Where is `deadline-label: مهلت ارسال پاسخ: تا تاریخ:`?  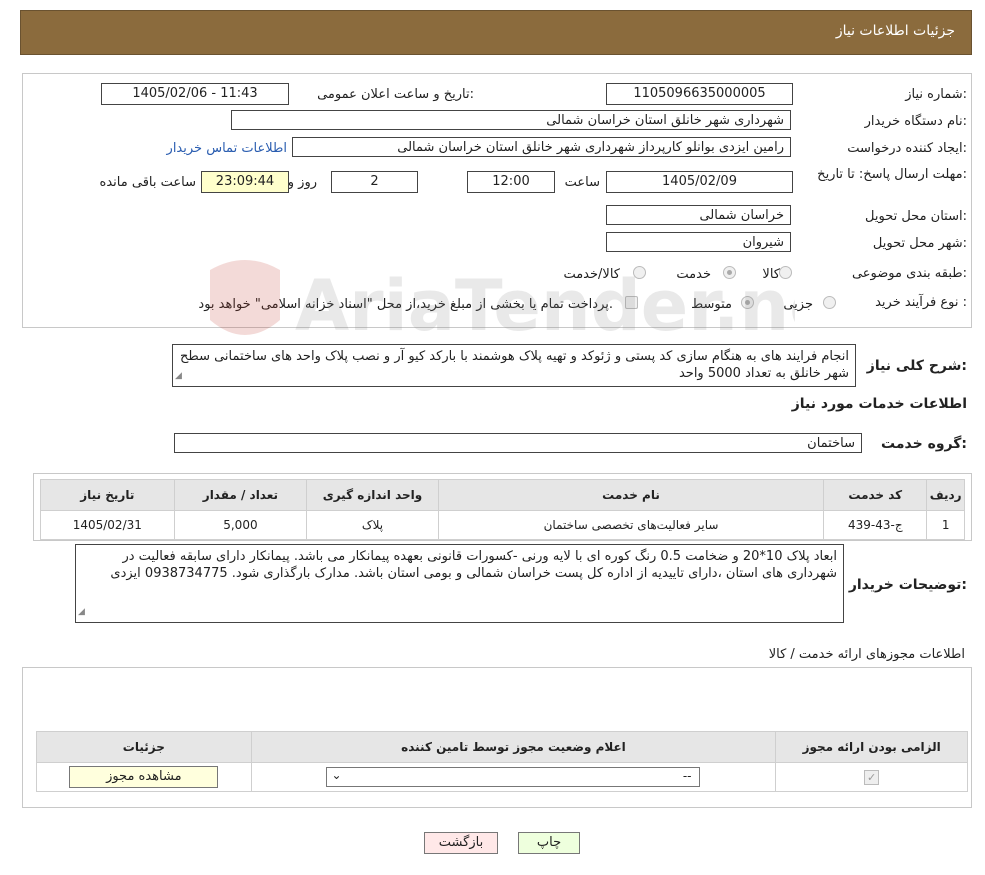 deadline-label: مهلت ارسال پاسخ: تا تاریخ: is located at coordinates (892, 174).